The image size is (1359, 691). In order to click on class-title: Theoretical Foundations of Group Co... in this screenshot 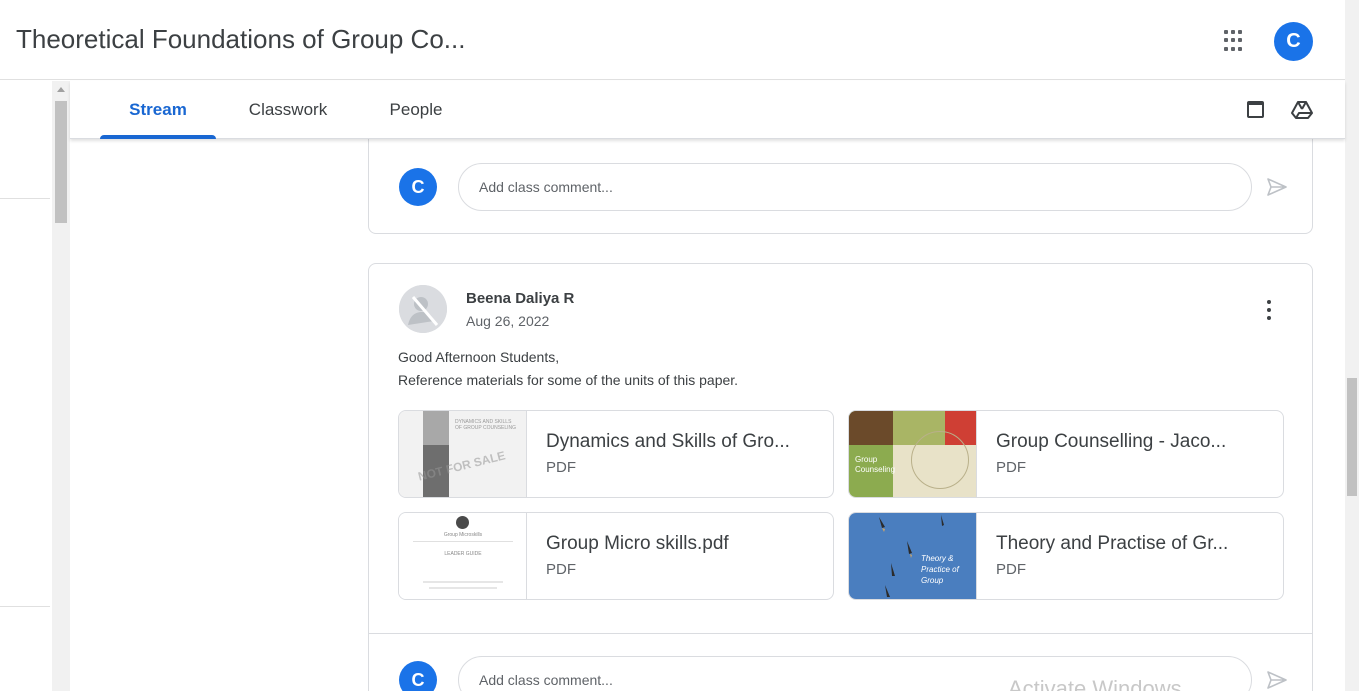, I will do `click(240, 39)`.